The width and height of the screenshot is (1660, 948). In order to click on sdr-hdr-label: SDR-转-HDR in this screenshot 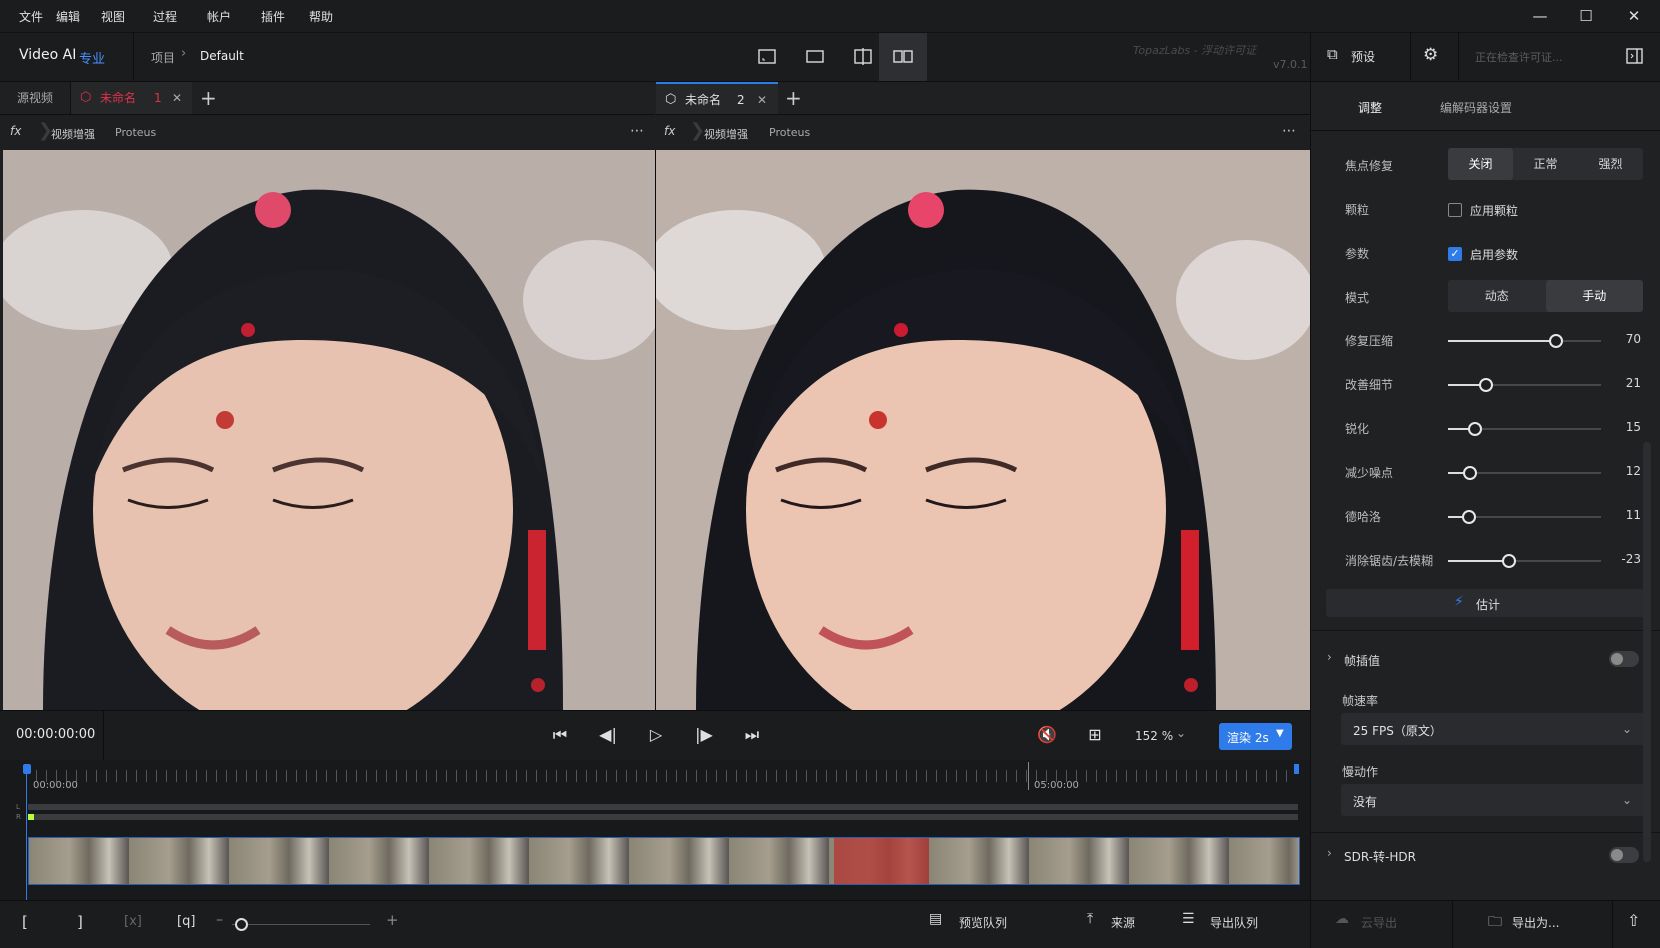, I will do `click(1380, 856)`.